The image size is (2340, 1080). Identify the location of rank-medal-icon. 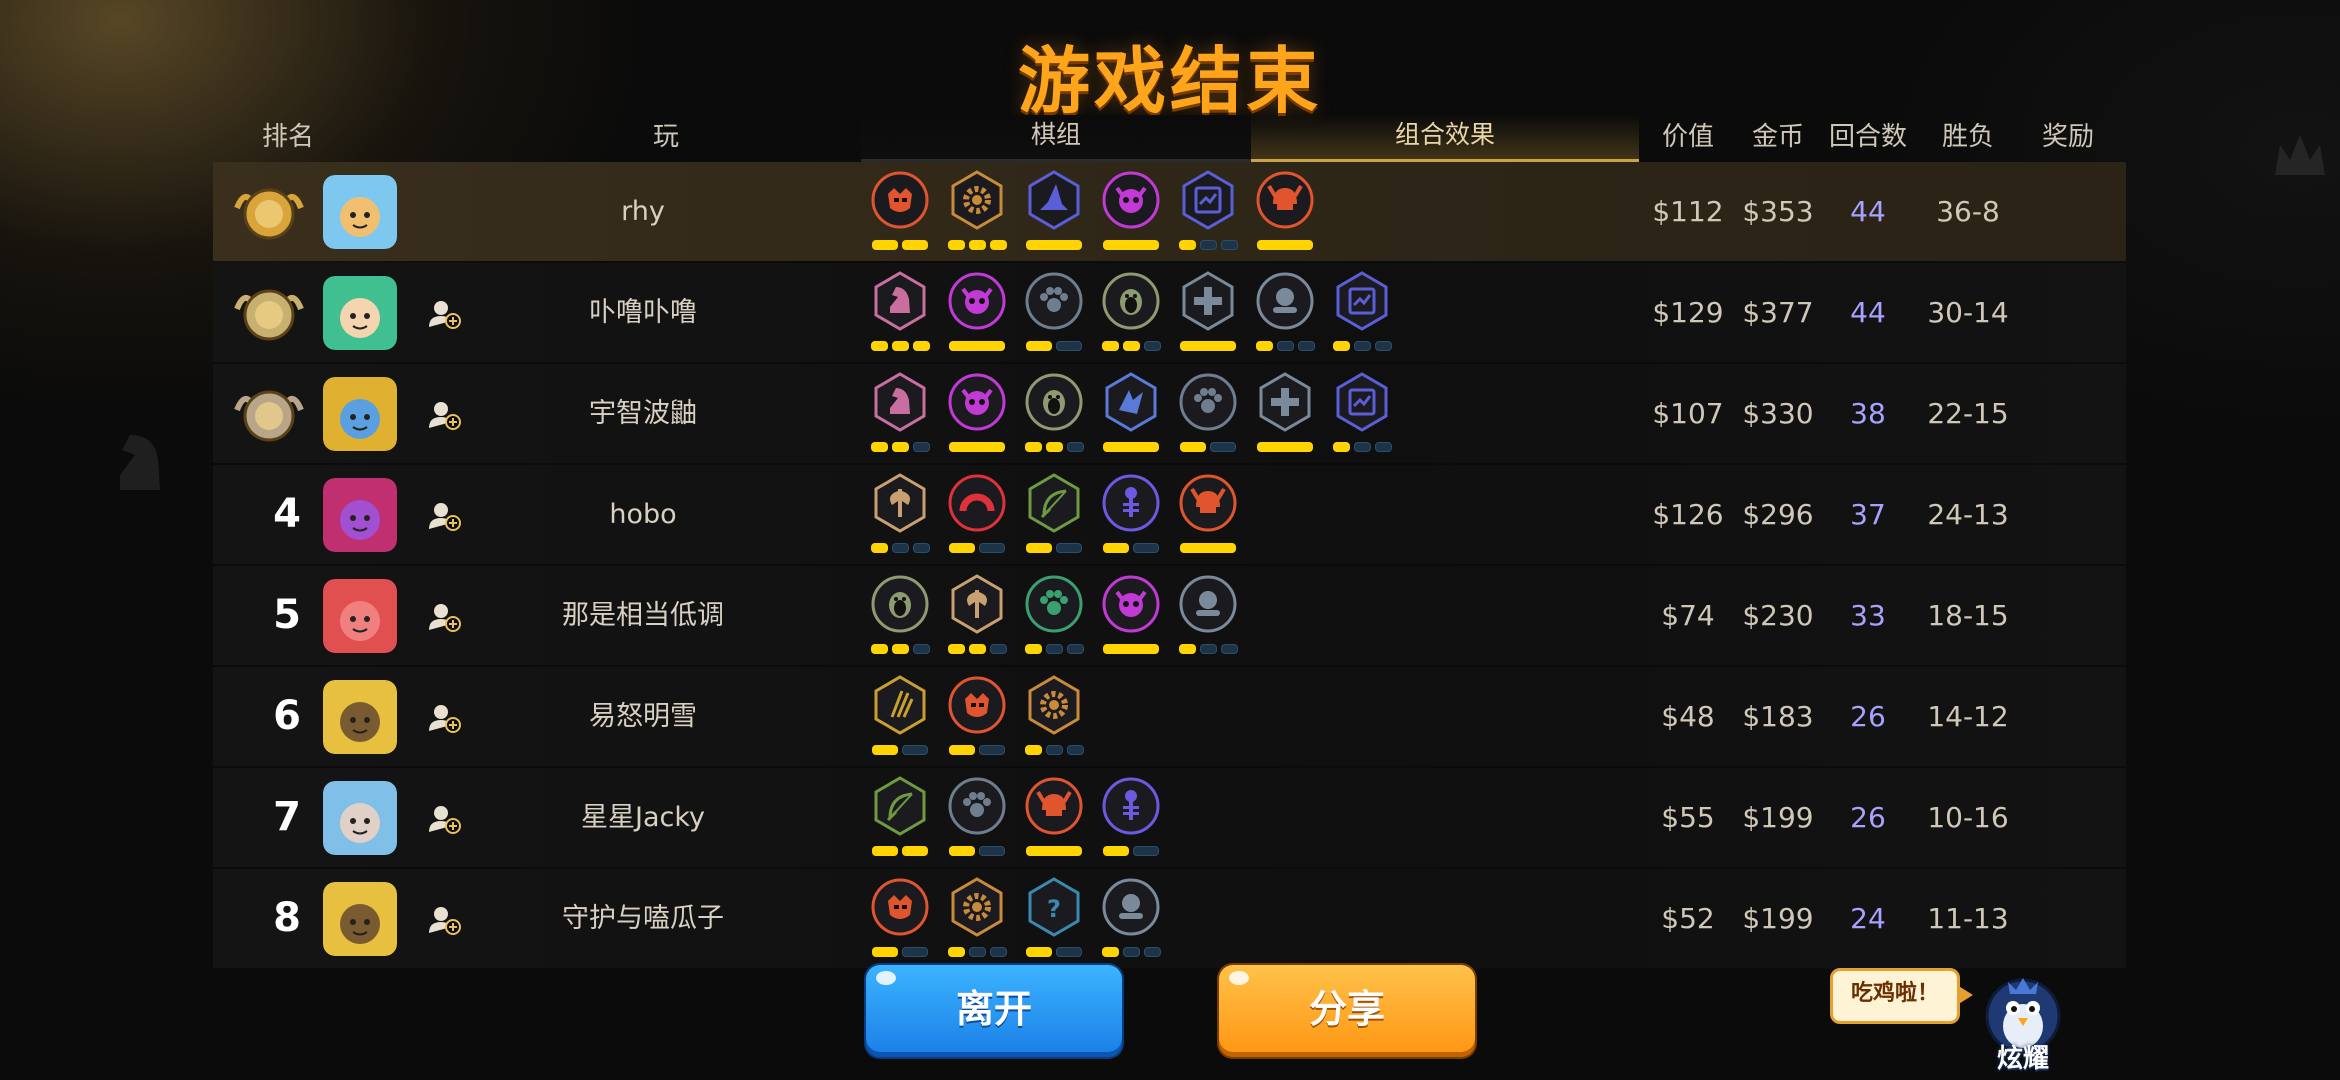
(269, 212).